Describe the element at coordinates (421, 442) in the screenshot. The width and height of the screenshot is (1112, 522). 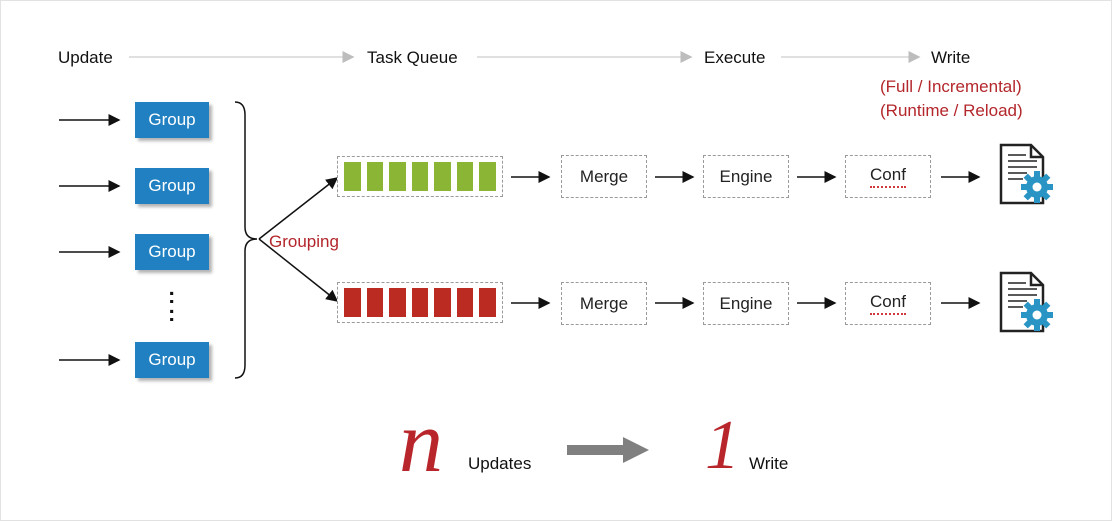
I see `summary-n-glyph: n` at that location.